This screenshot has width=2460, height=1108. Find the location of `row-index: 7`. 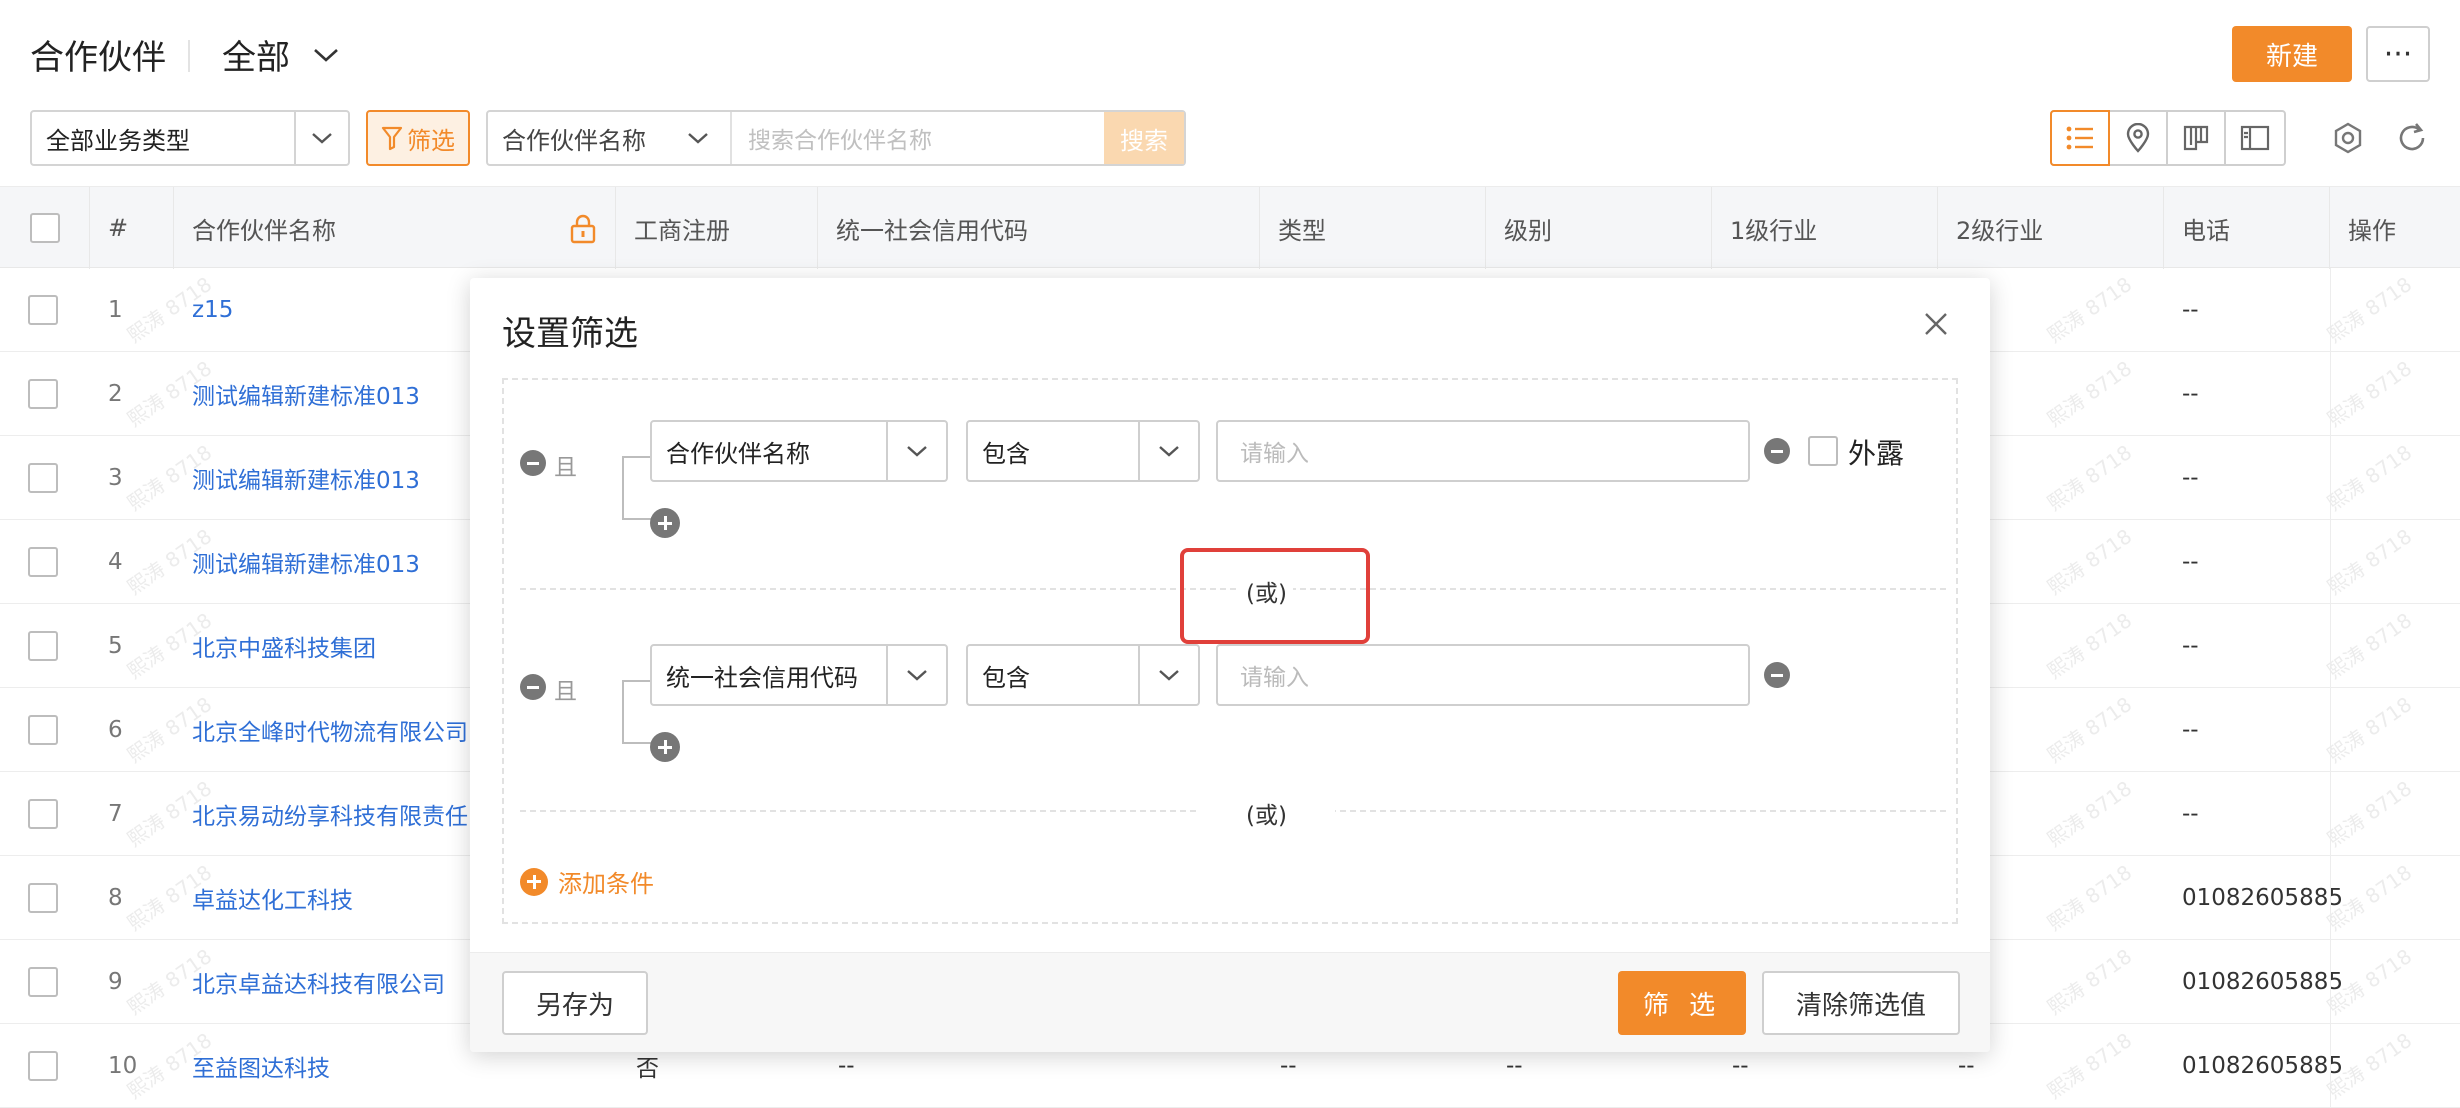

row-index: 7 is located at coordinates (115, 814).